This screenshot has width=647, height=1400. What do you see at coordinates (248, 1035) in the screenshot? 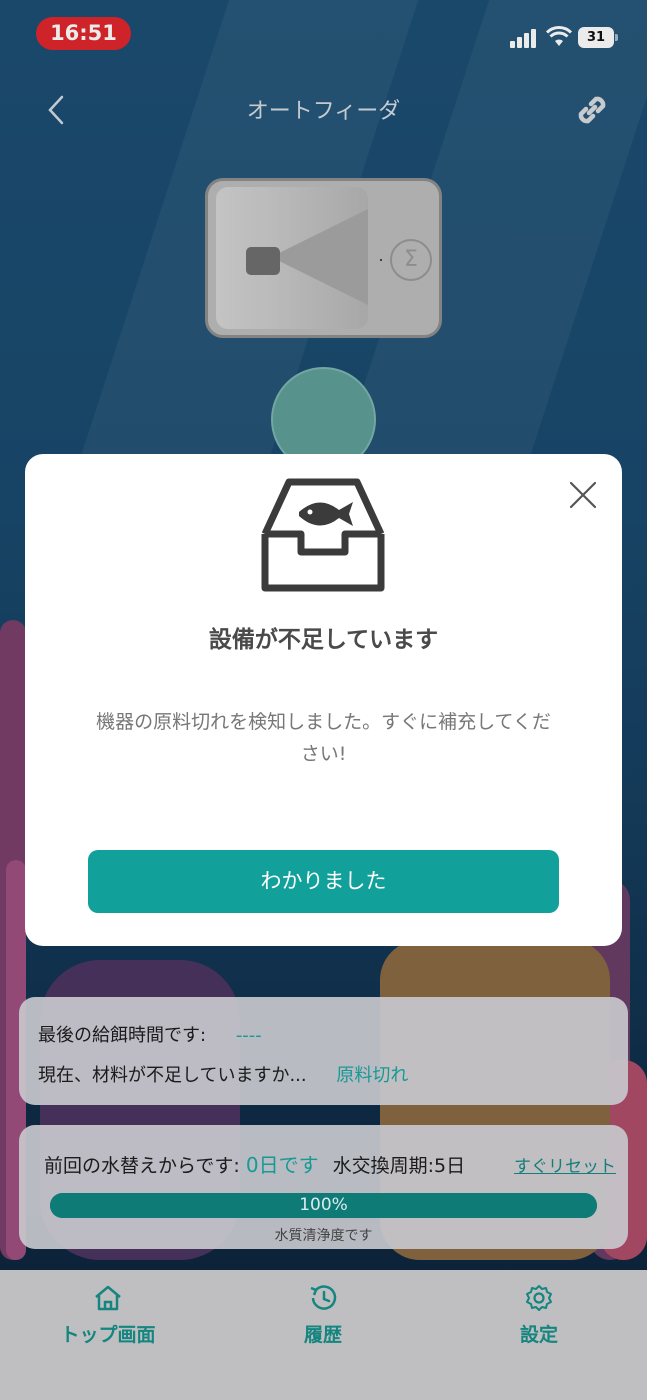
I see `last-feed-value: ----` at bounding box center [248, 1035].